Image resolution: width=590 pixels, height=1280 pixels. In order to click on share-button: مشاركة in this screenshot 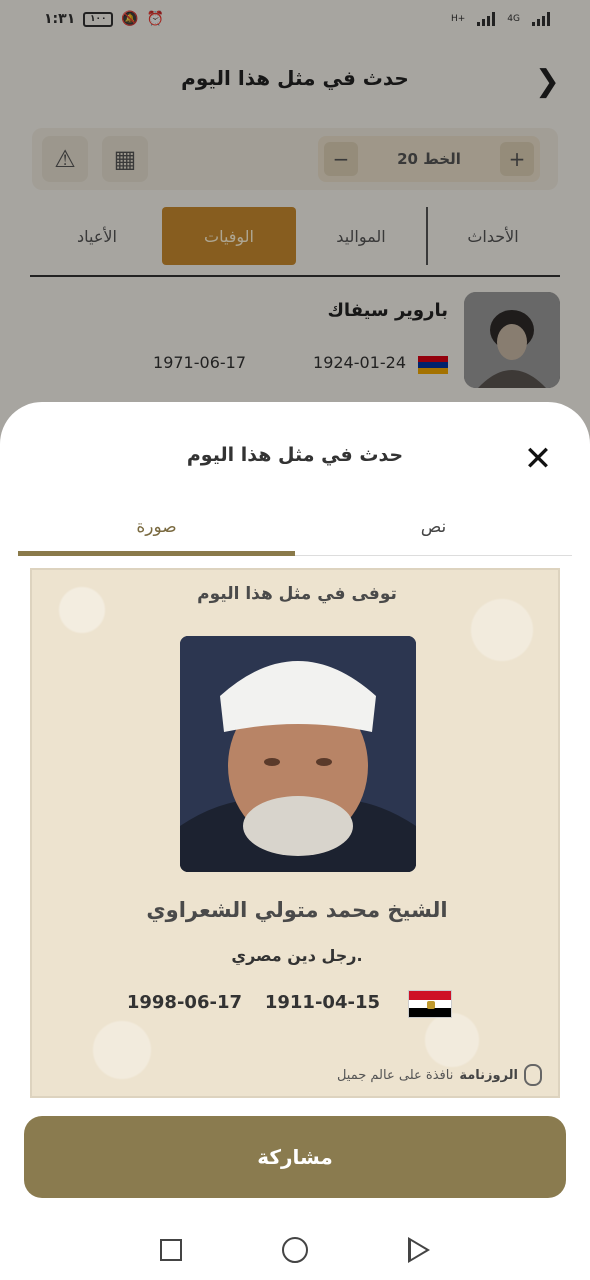, I will do `click(295, 1157)`.